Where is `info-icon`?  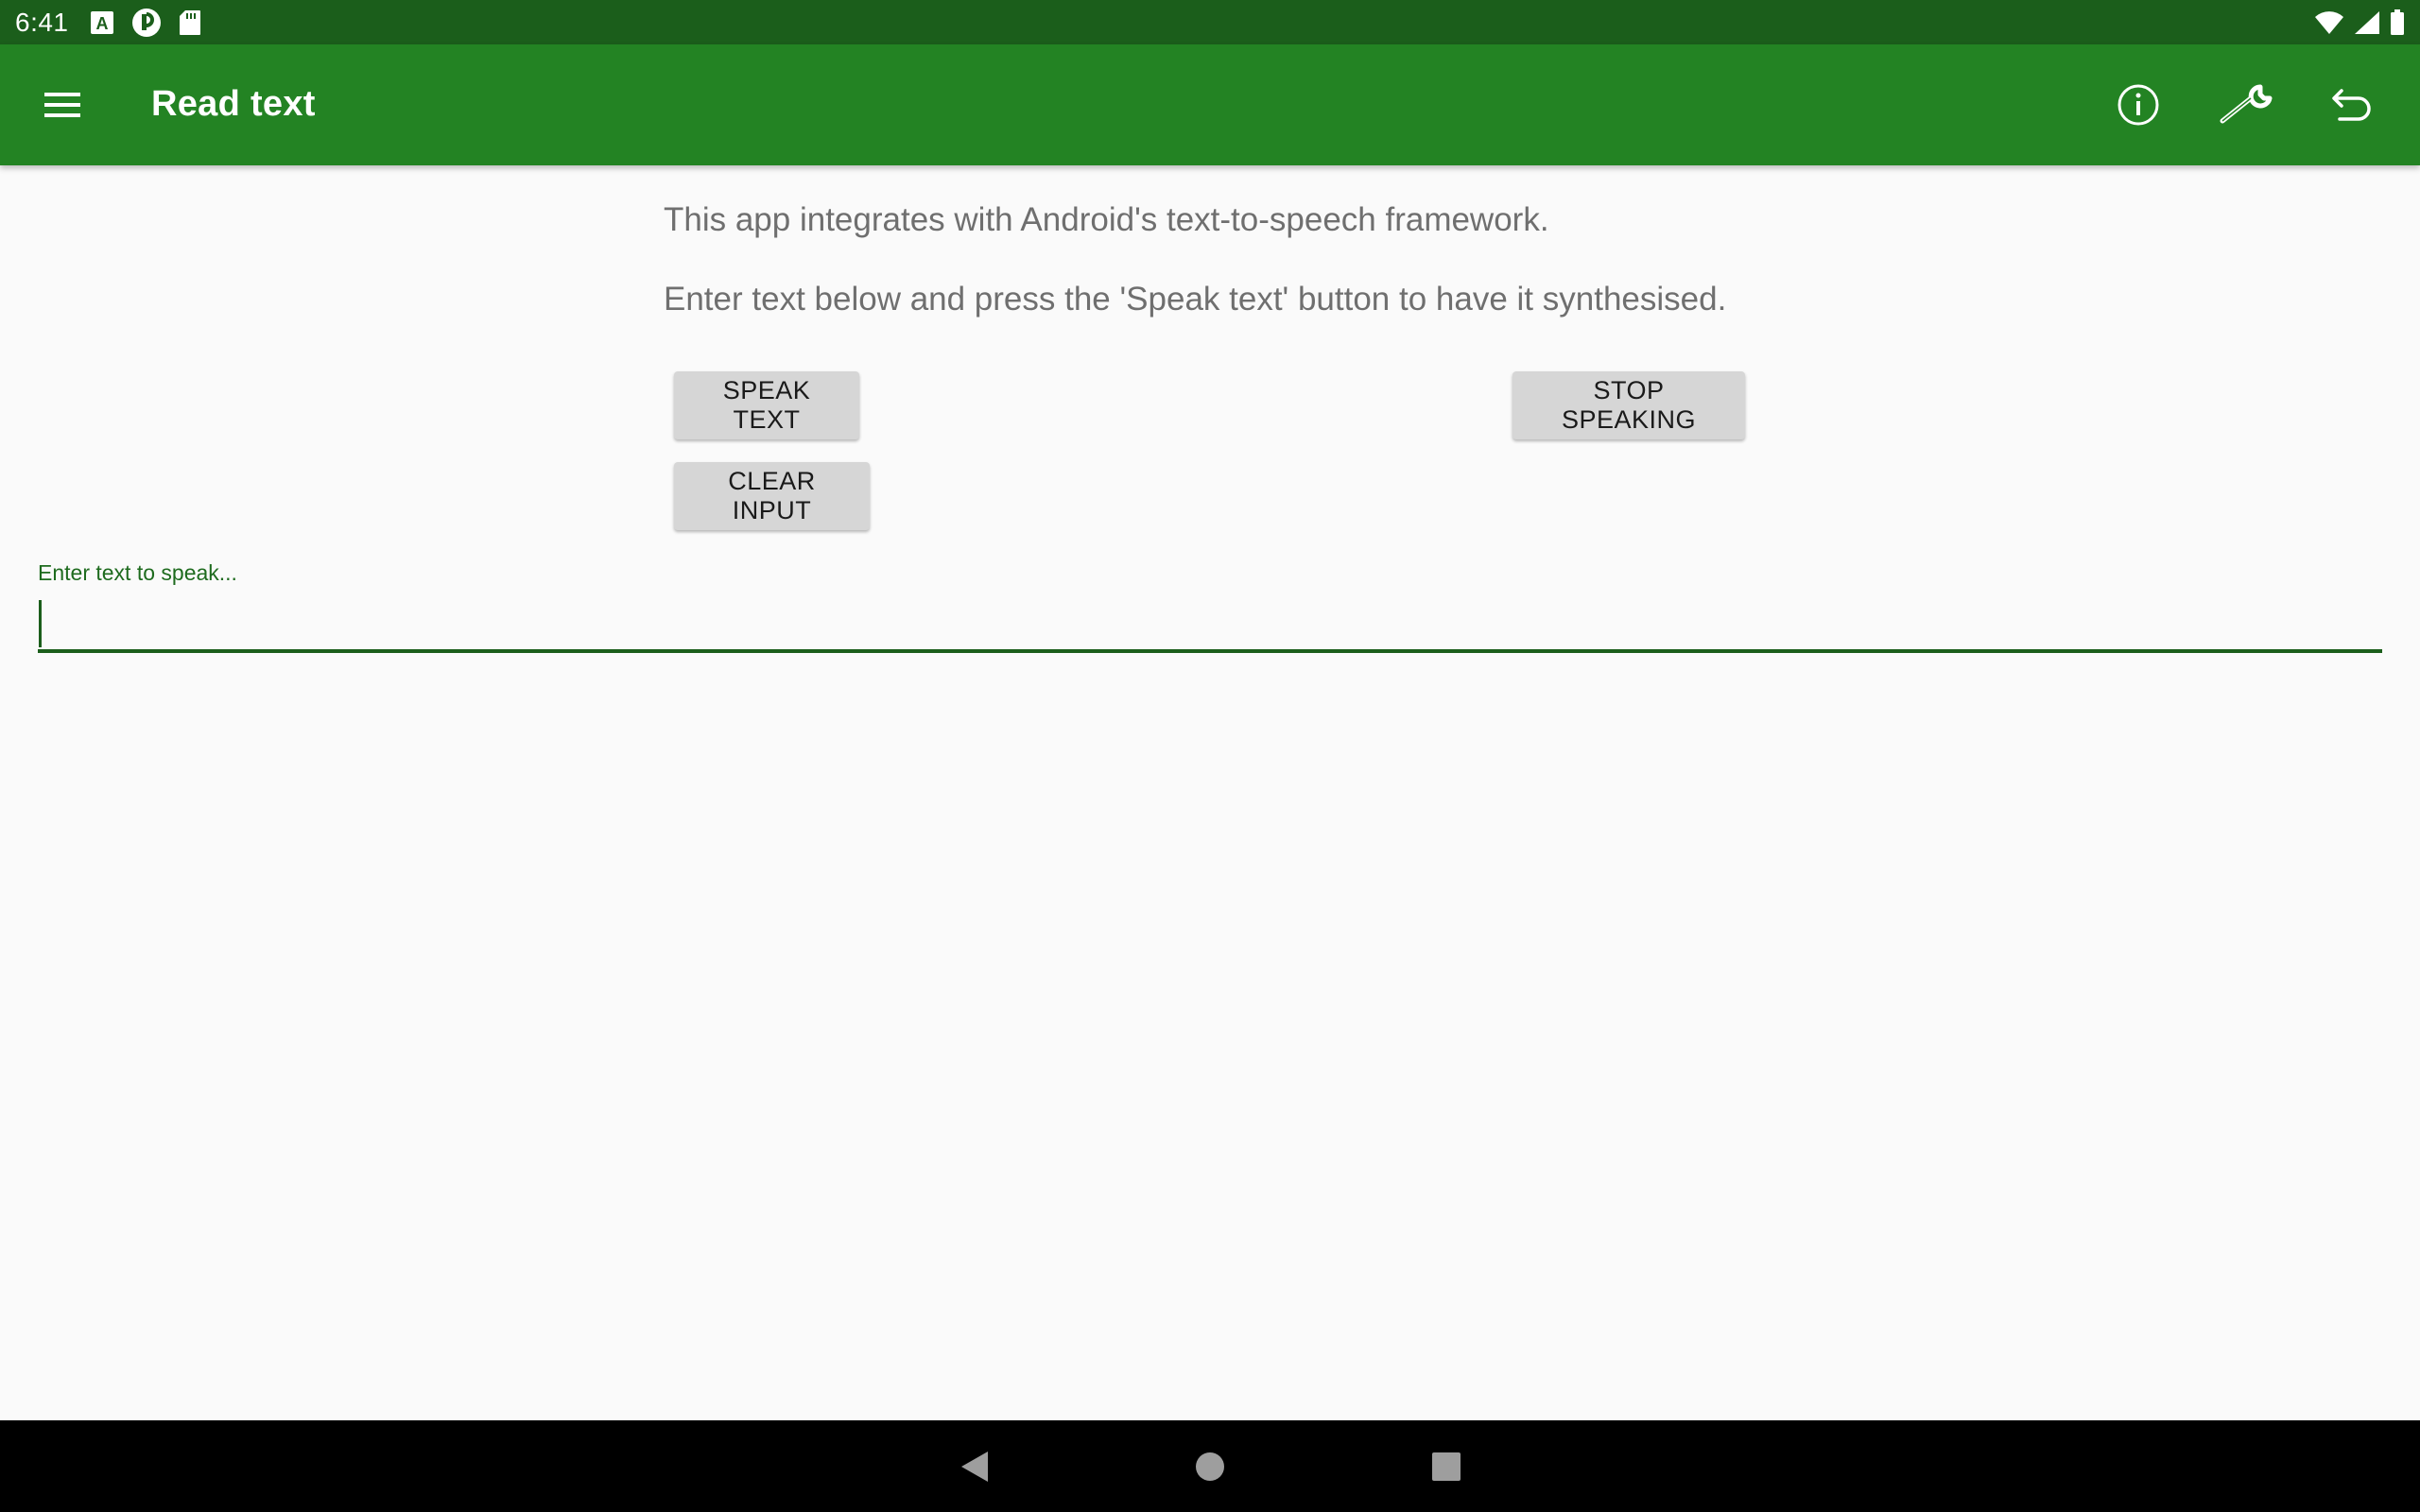 info-icon is located at coordinates (2138, 105).